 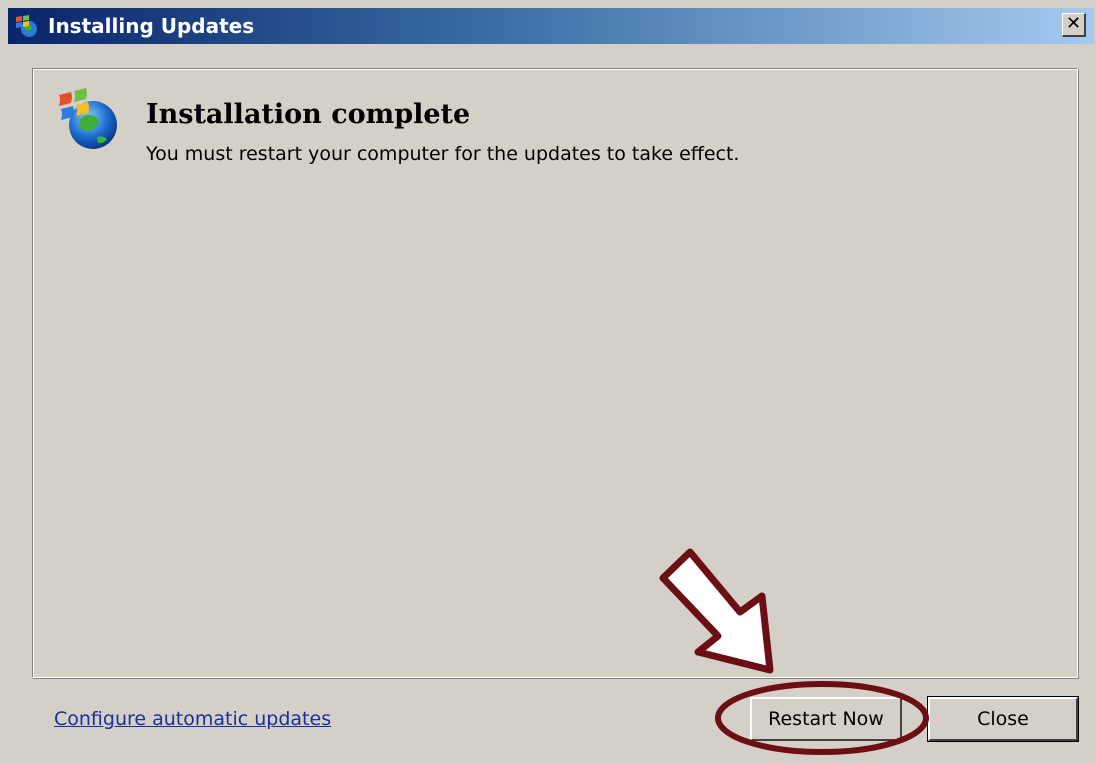 I want to click on close-button: Close, so click(x=1003, y=719).